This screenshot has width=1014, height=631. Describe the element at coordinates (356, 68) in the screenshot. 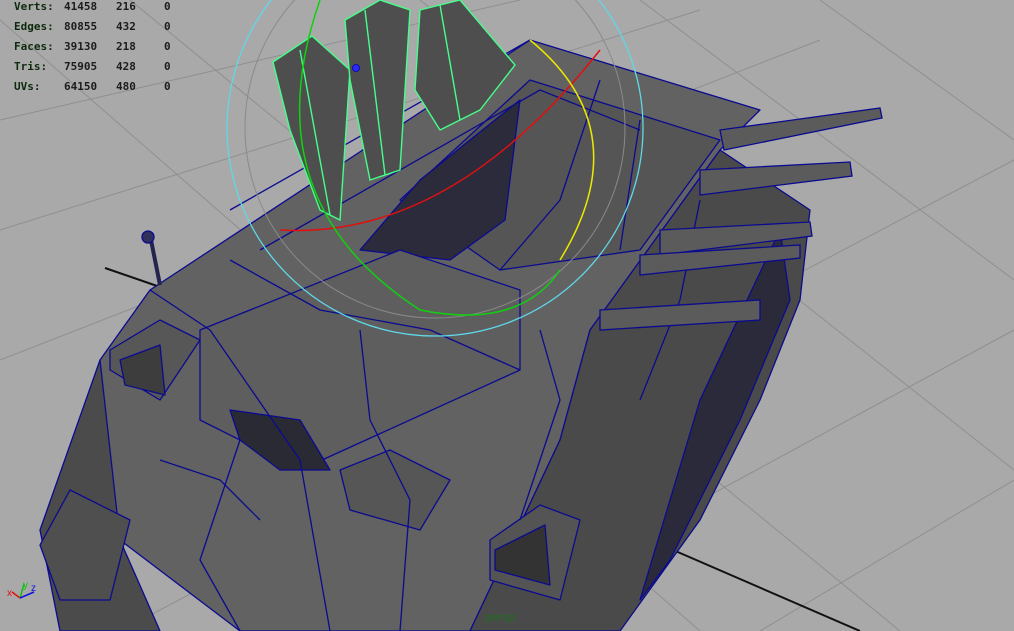

I see `rotate-pivot` at that location.